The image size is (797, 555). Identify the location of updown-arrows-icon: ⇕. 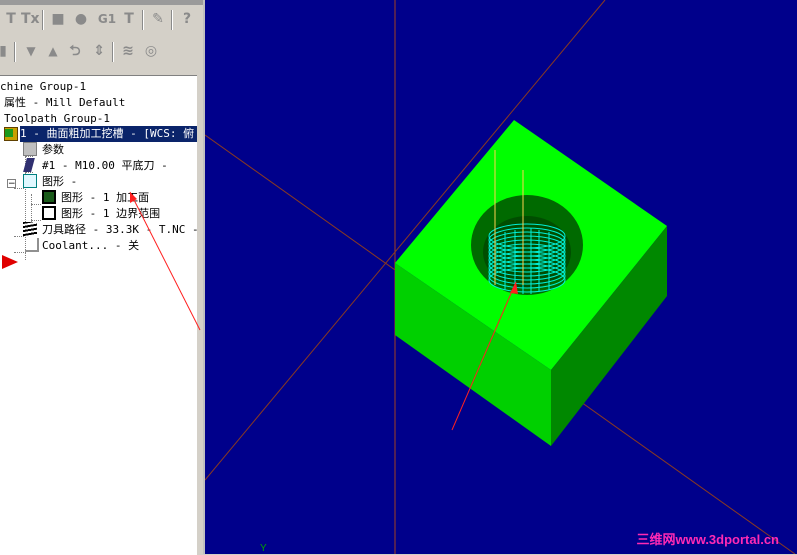
(99, 51).